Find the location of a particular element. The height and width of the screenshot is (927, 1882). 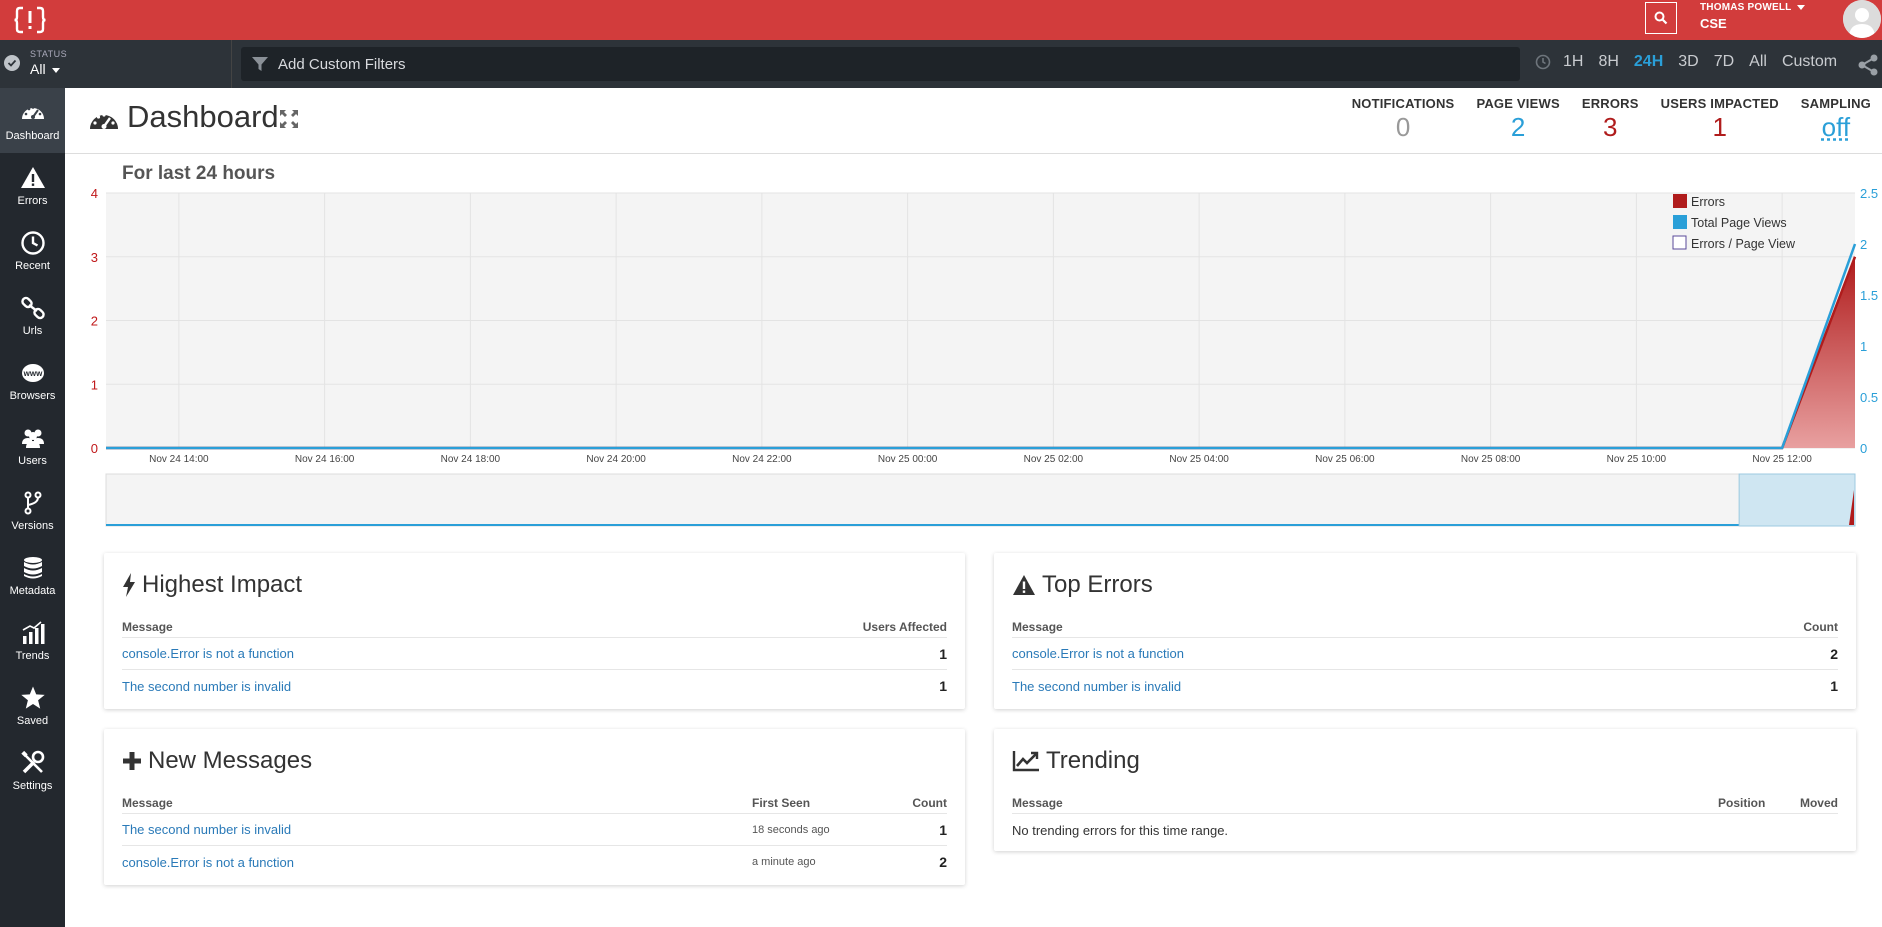

app-logo is located at coordinates (30, 20).